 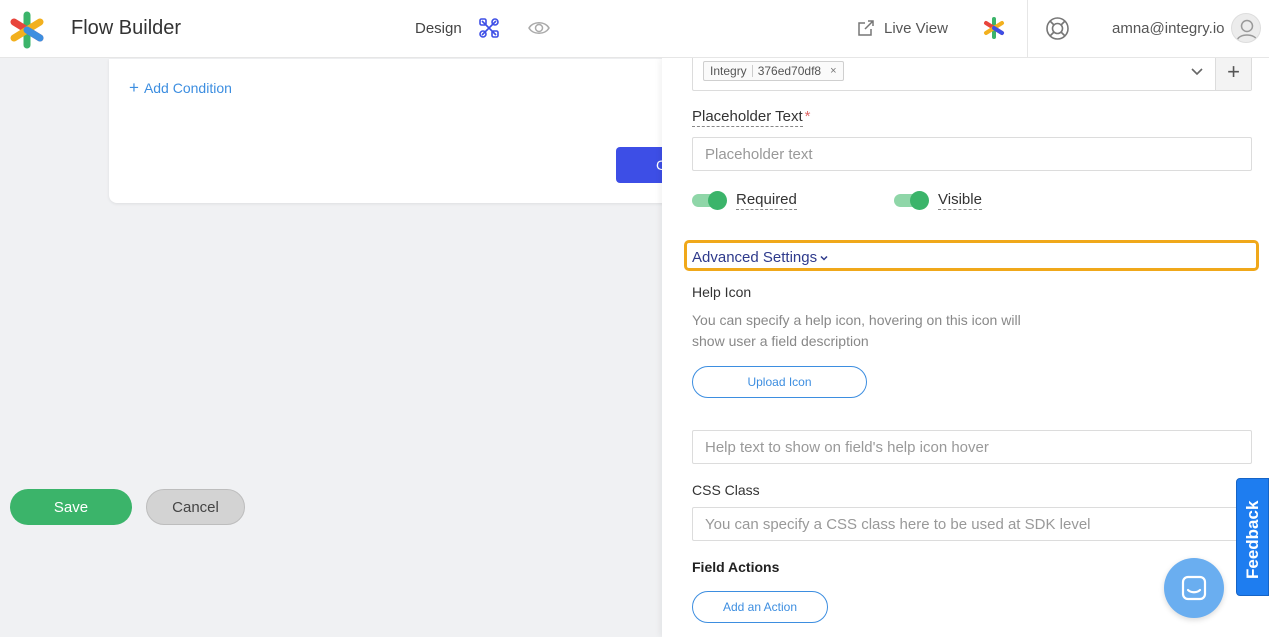 What do you see at coordinates (960, 200) in the screenshot?
I see `visible-label: Visible` at bounding box center [960, 200].